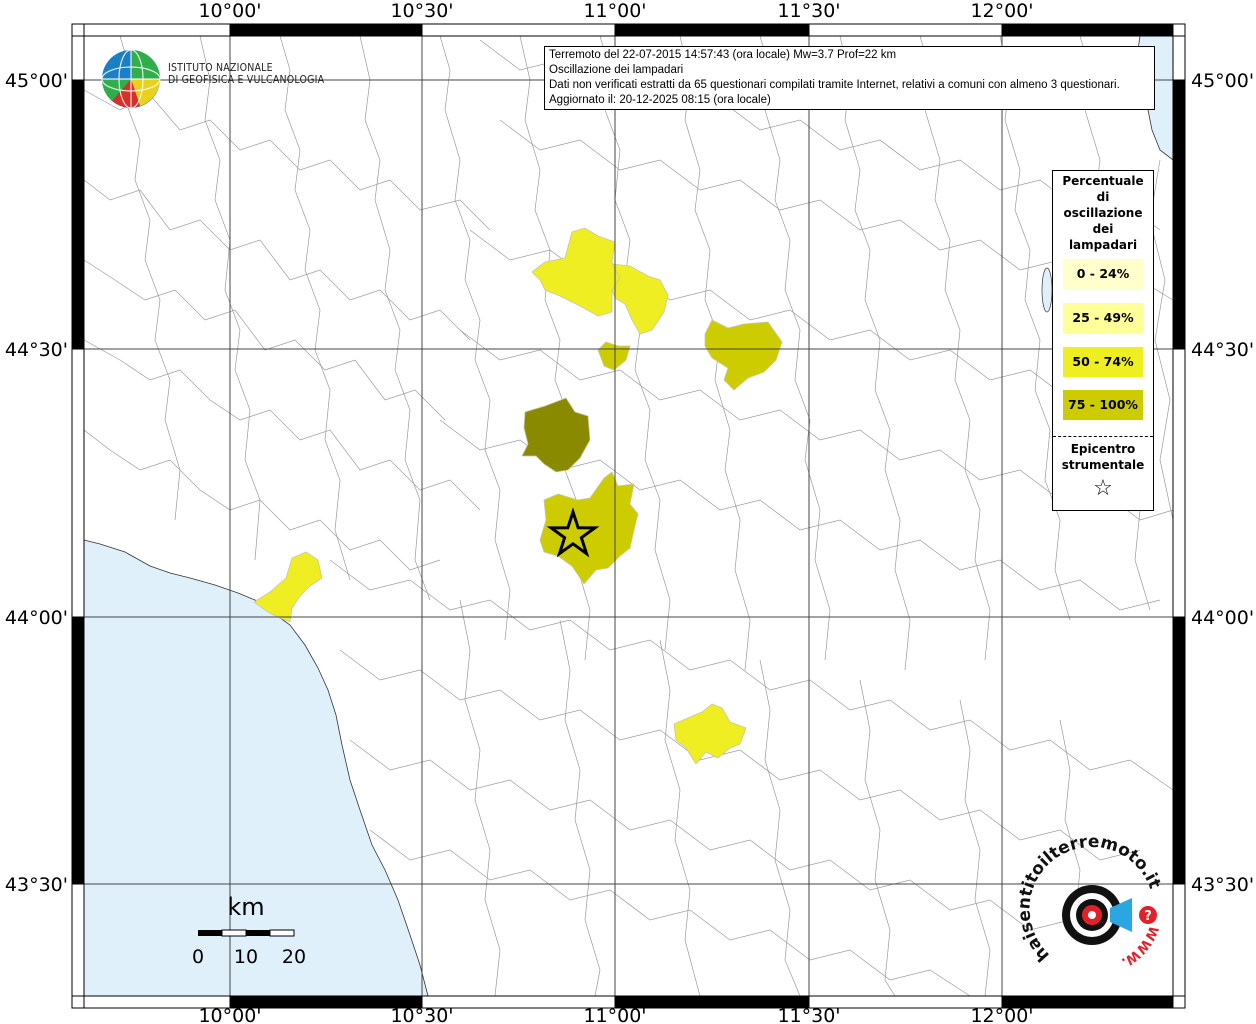  What do you see at coordinates (36, 350) in the screenshot?
I see `left-label-1: 44°30'` at bounding box center [36, 350].